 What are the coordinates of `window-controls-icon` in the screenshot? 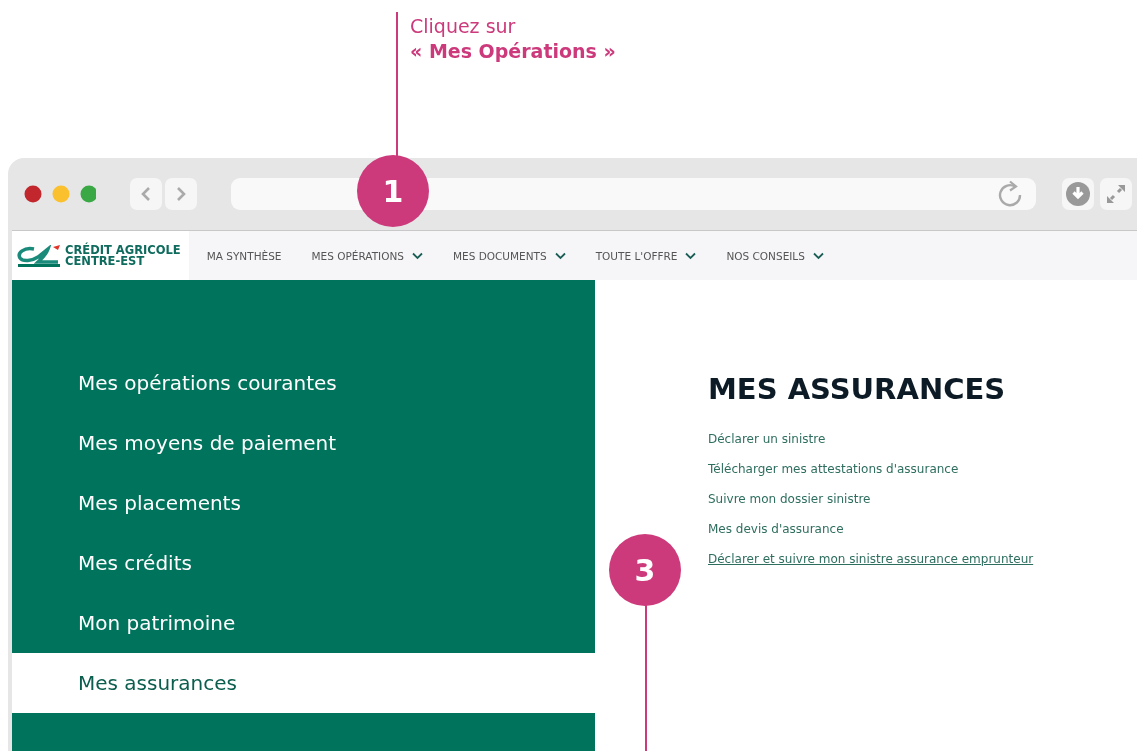 It's located at (60, 194).